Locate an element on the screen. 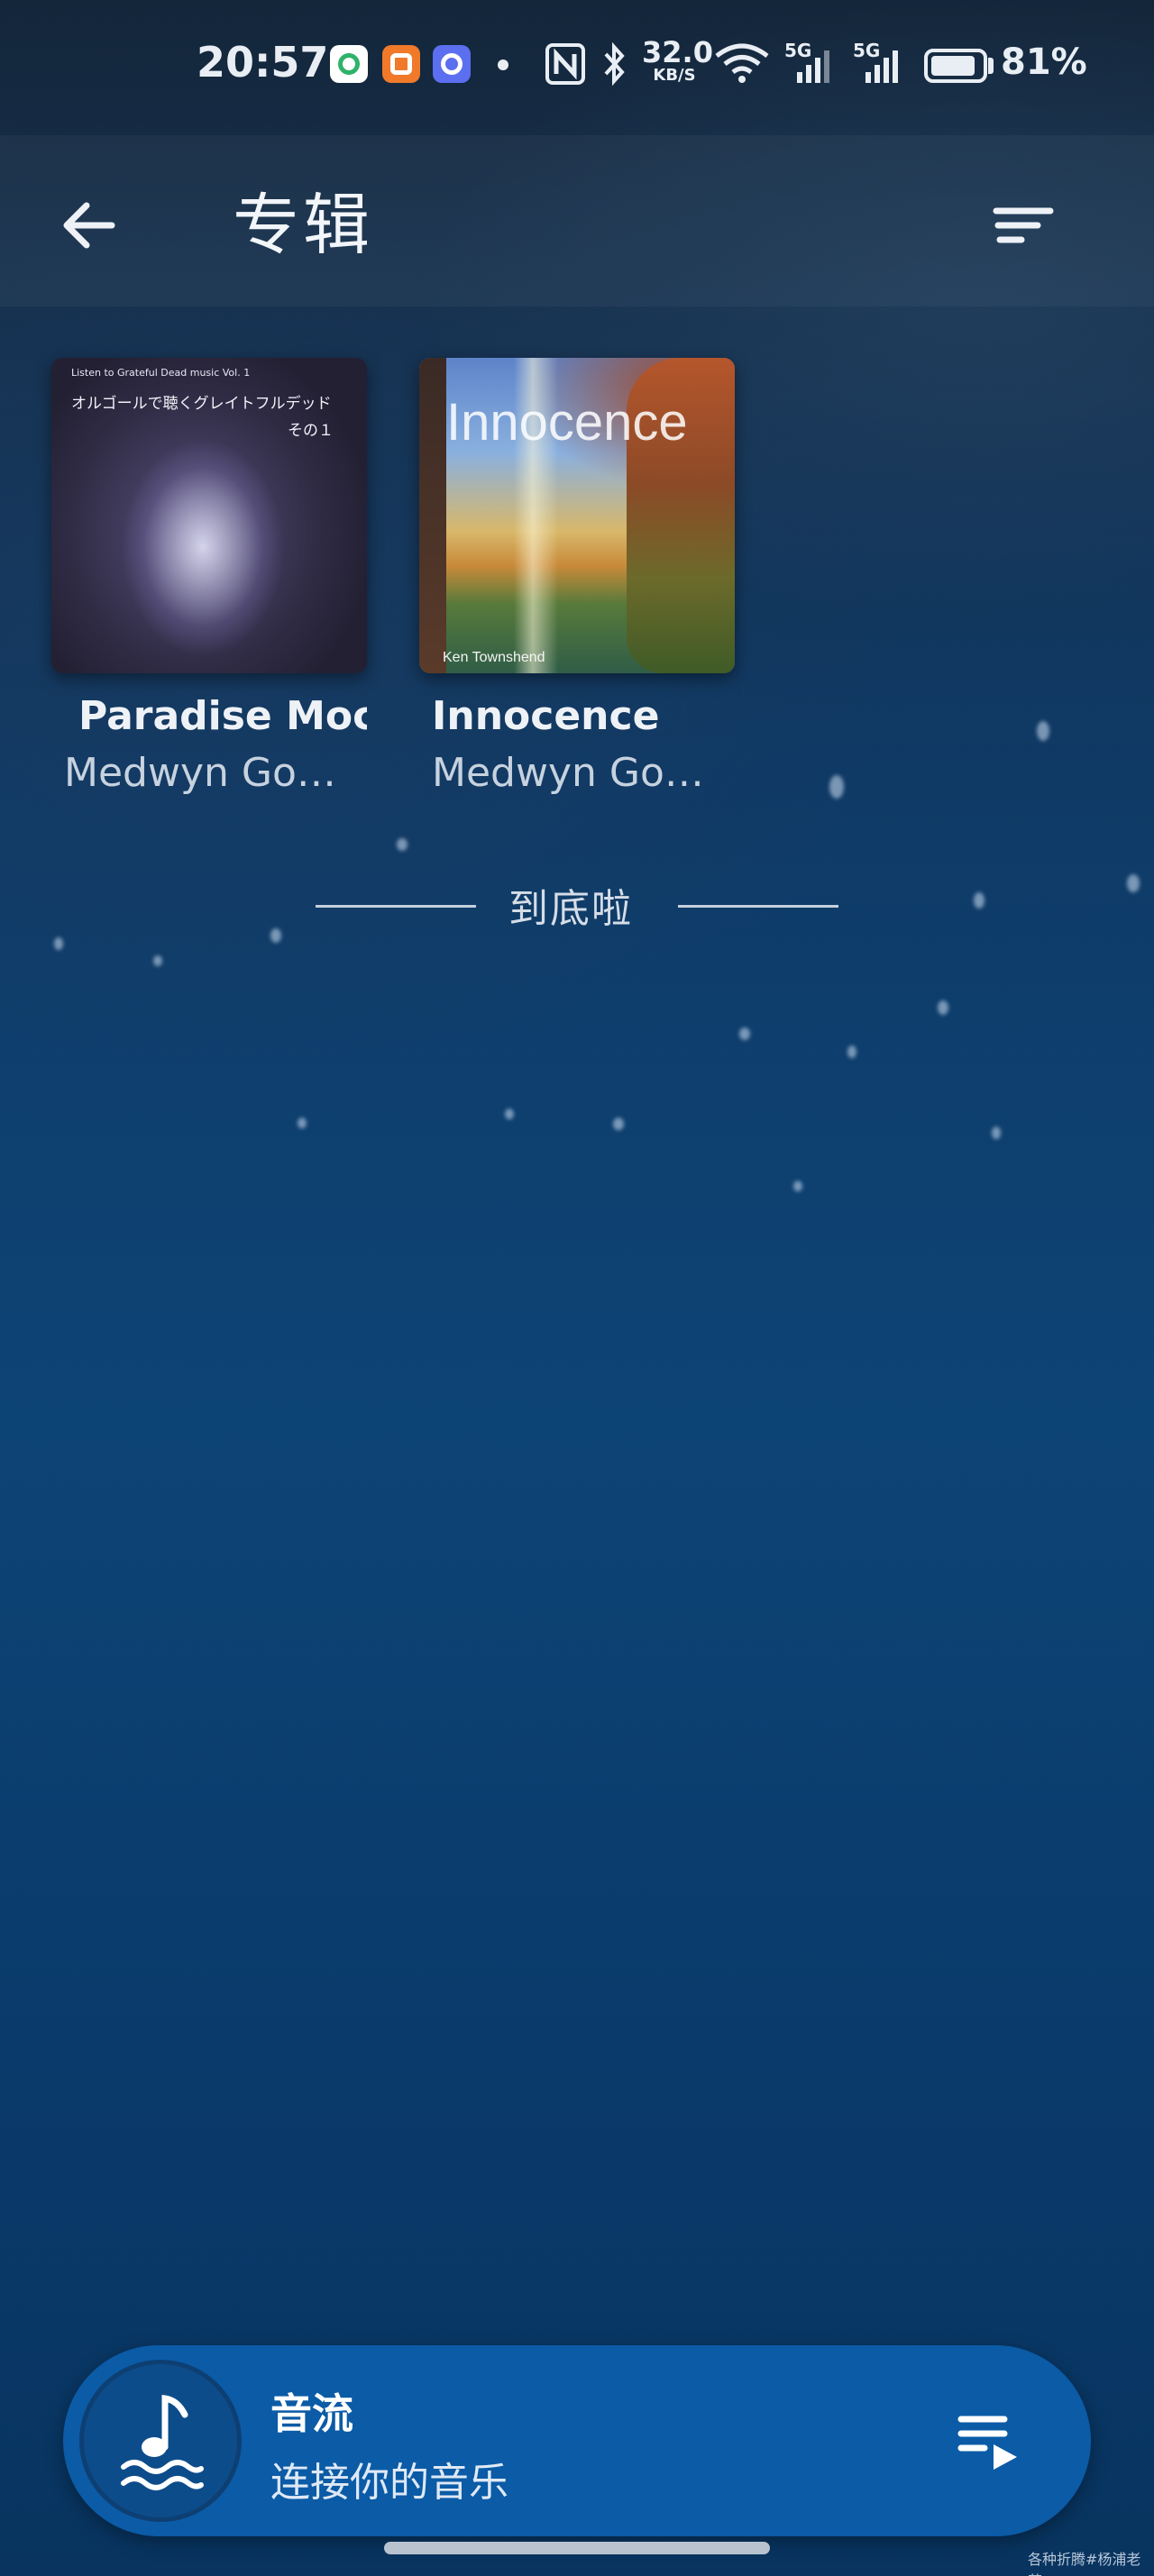 This screenshot has height=2576, width=1154. cover-artist: Ken Townshend is located at coordinates (494, 657).